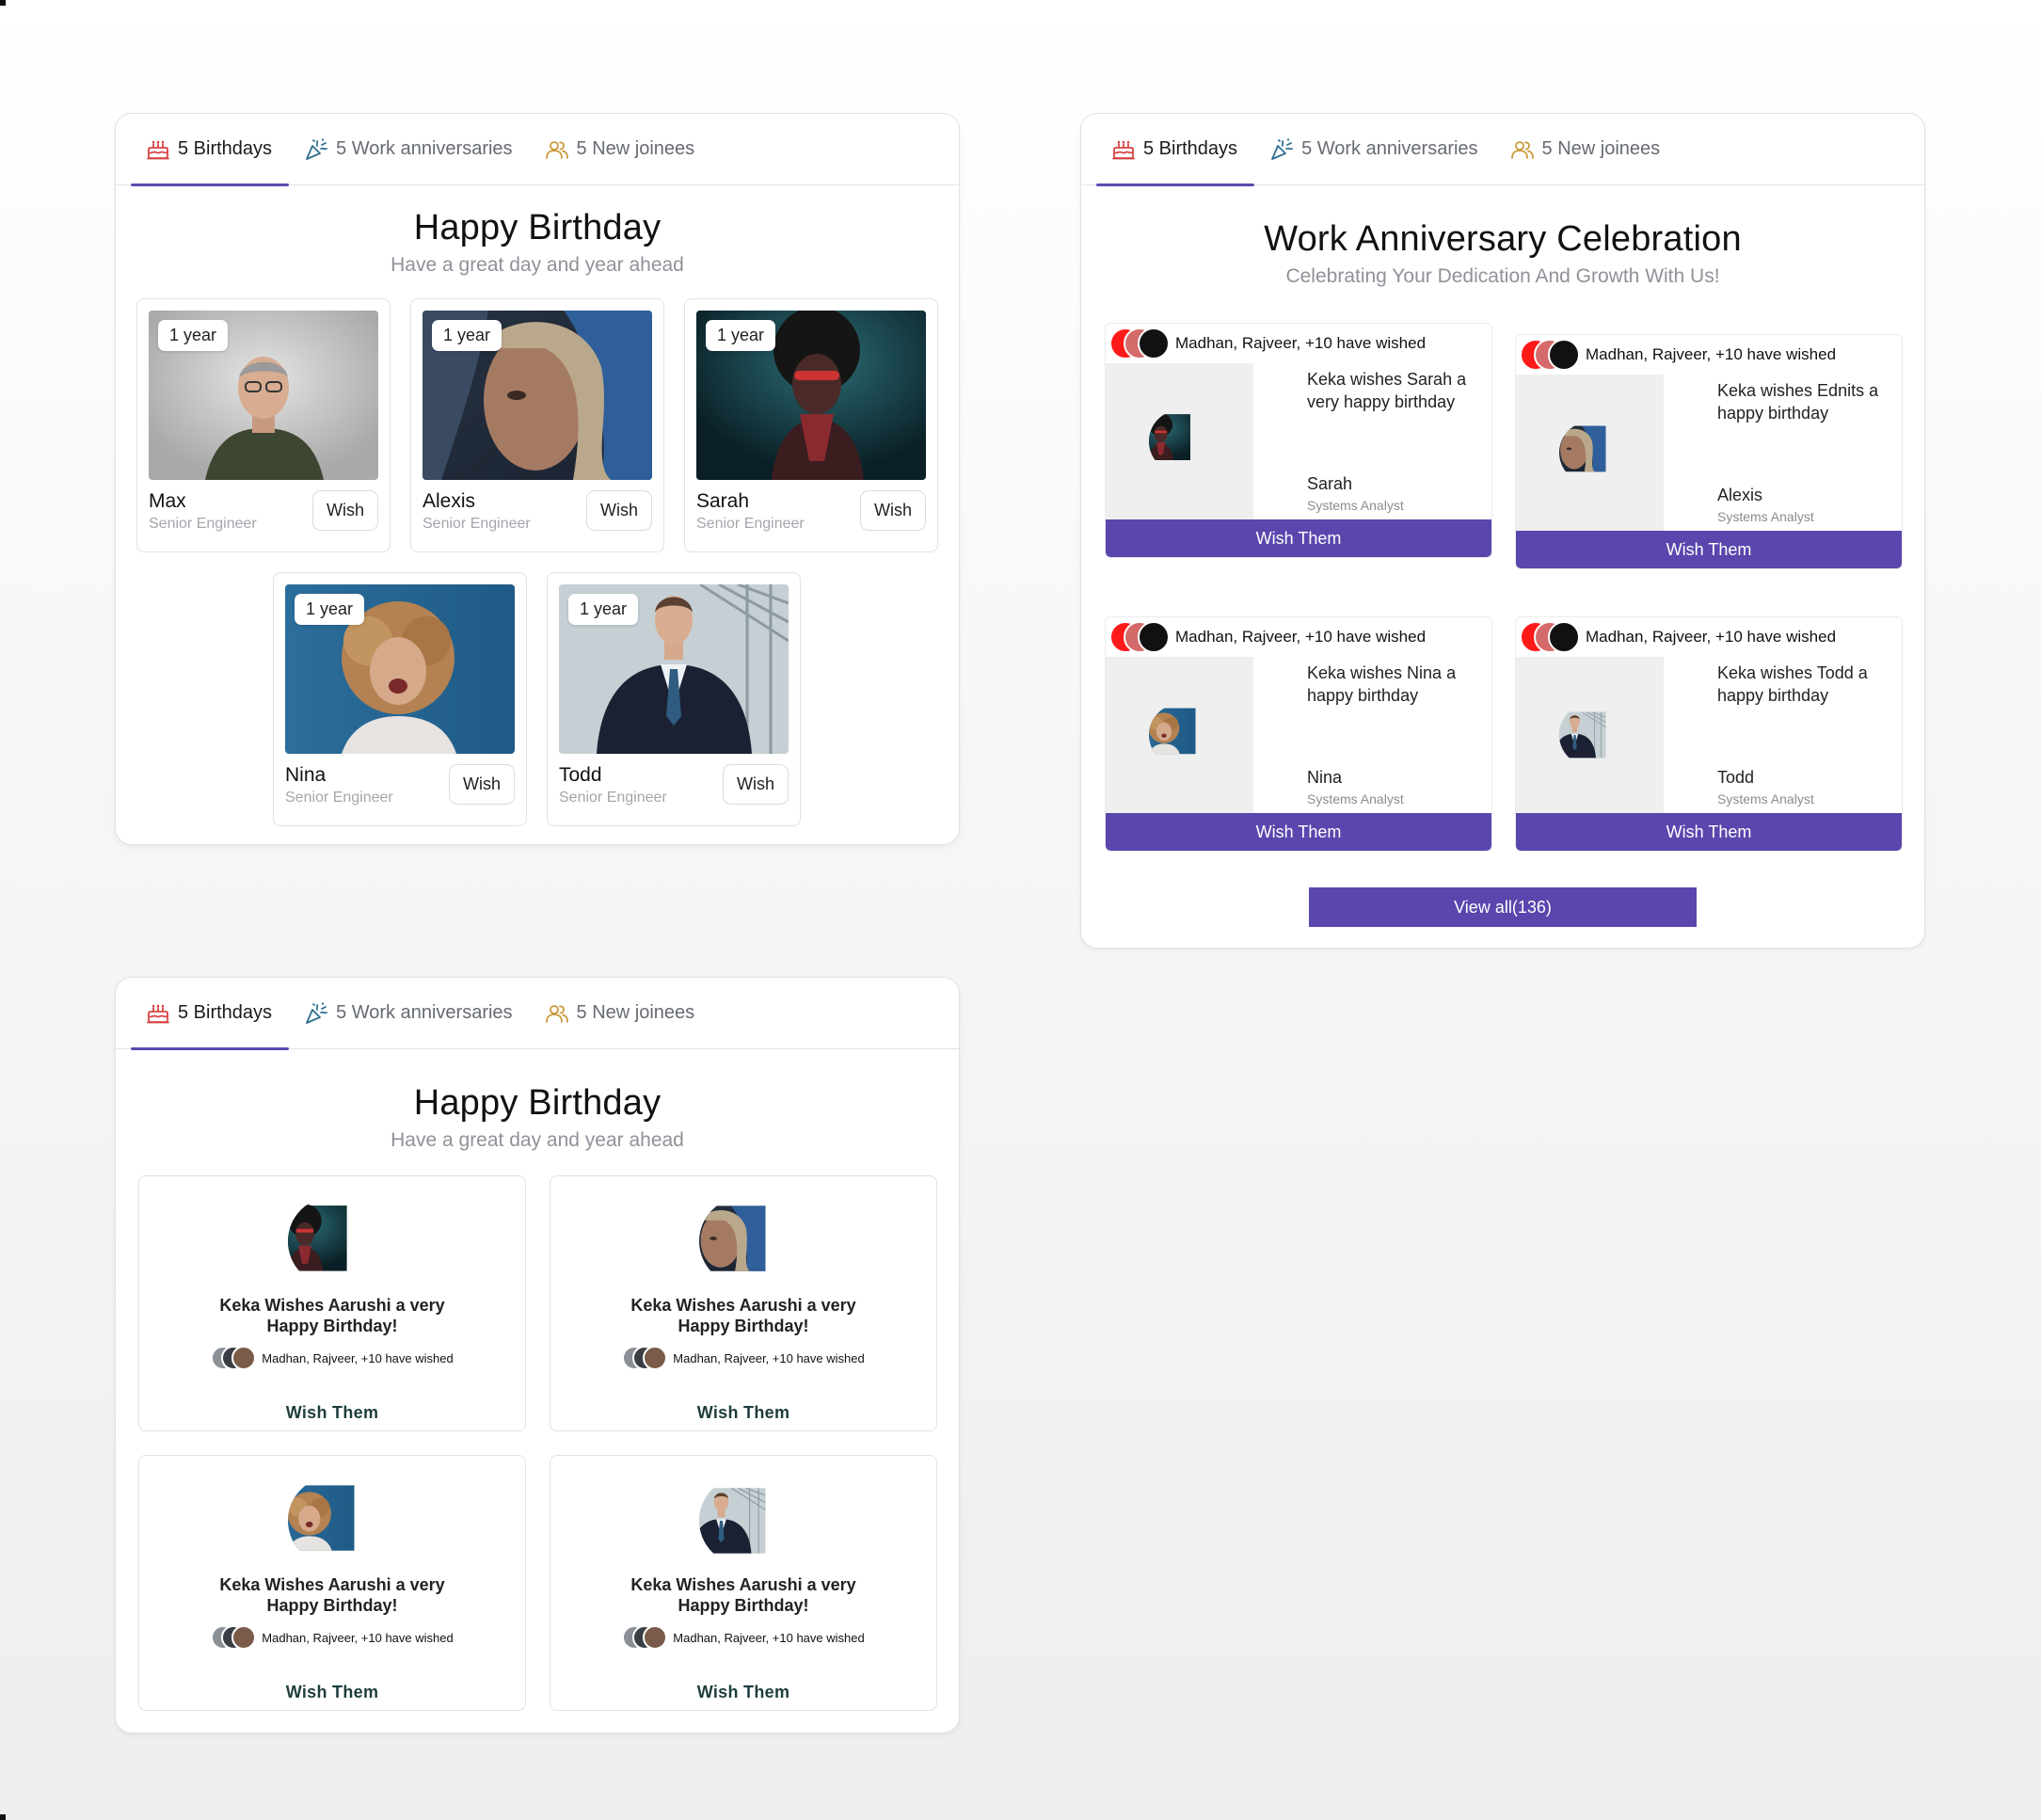 This screenshot has width=2041, height=1820. What do you see at coordinates (1503, 907) in the screenshot?
I see `view-all-button: View all(136)` at bounding box center [1503, 907].